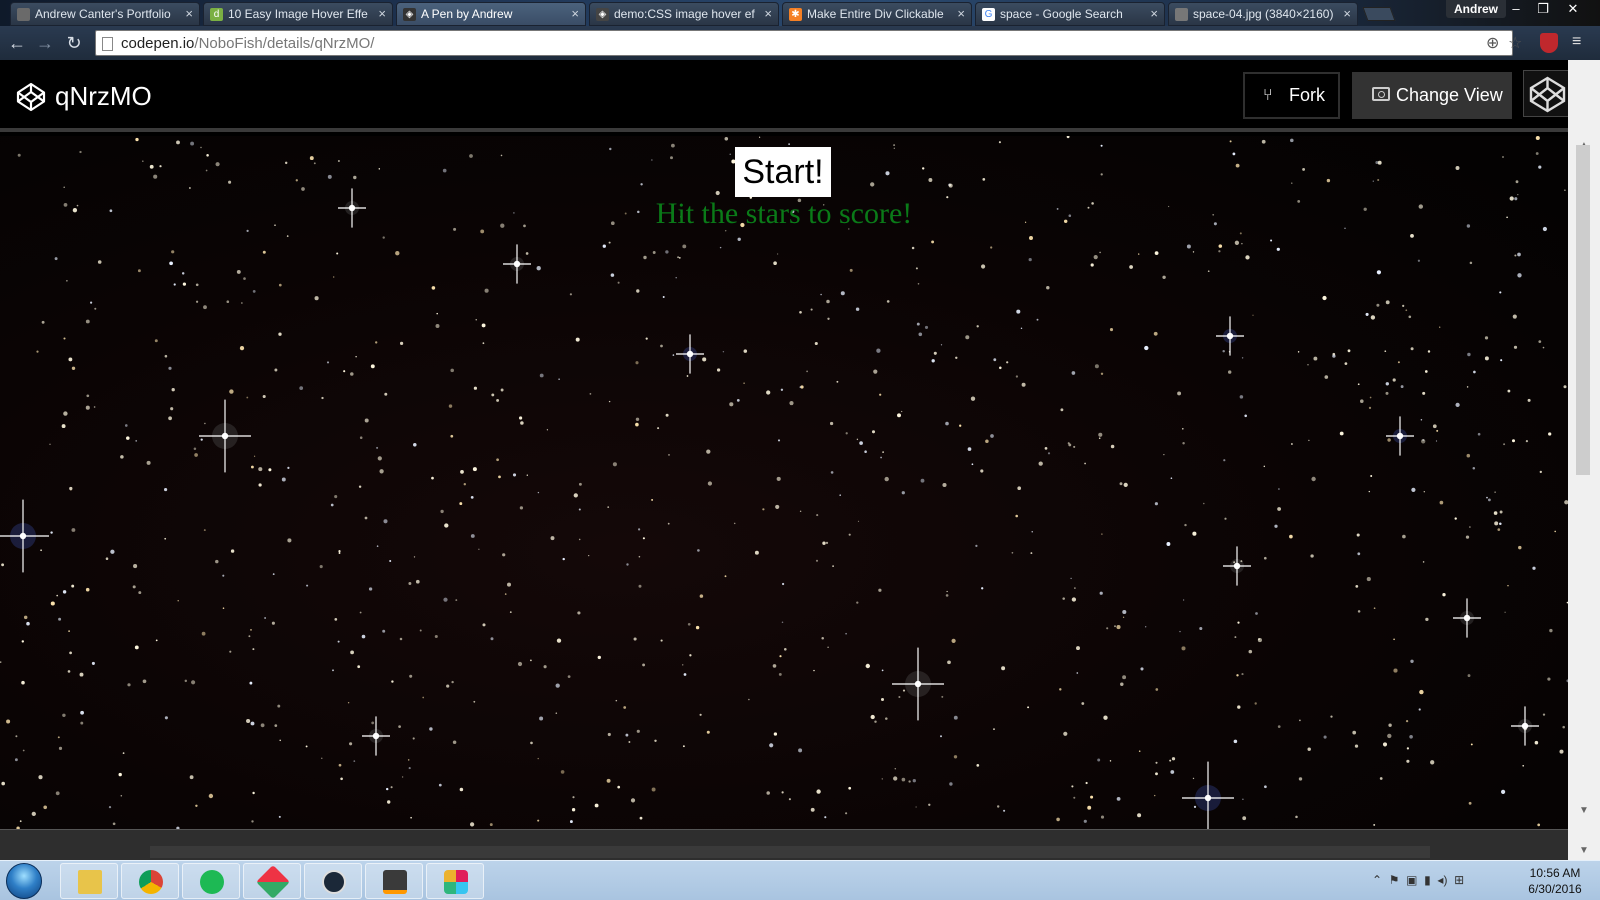 The width and height of the screenshot is (1600, 900). I want to click on file-explorer-icon, so click(89, 881).